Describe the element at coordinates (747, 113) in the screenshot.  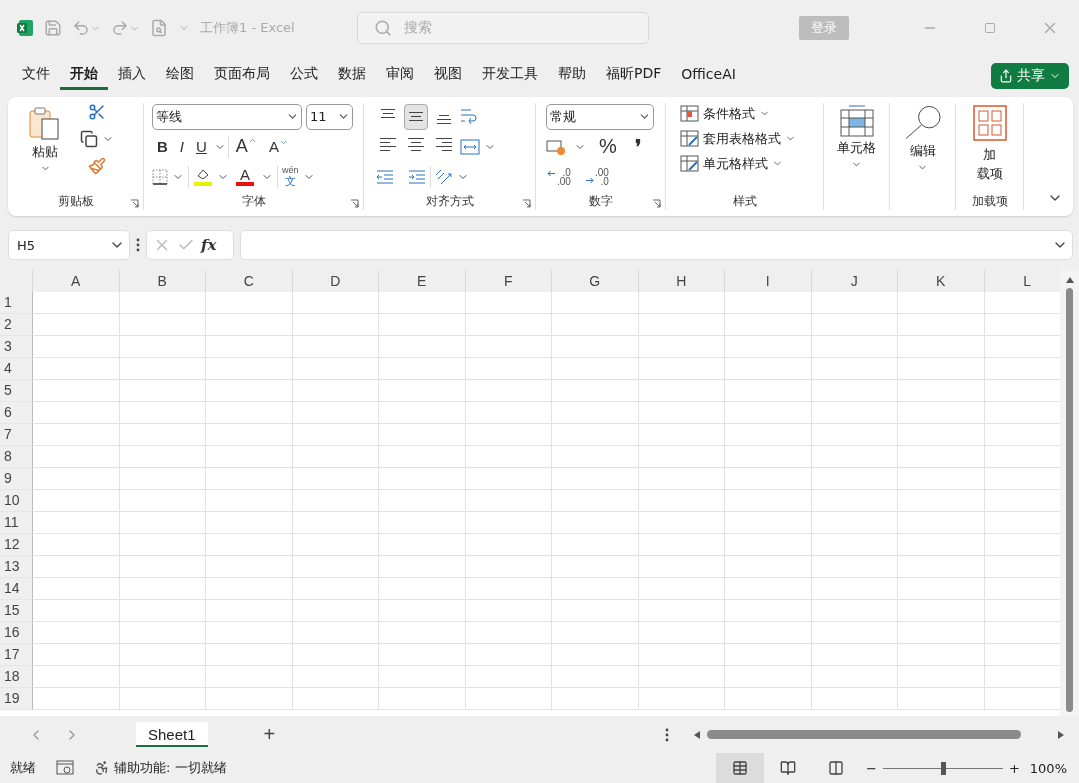
I see `styles-menu-button: 条件格式` at that location.